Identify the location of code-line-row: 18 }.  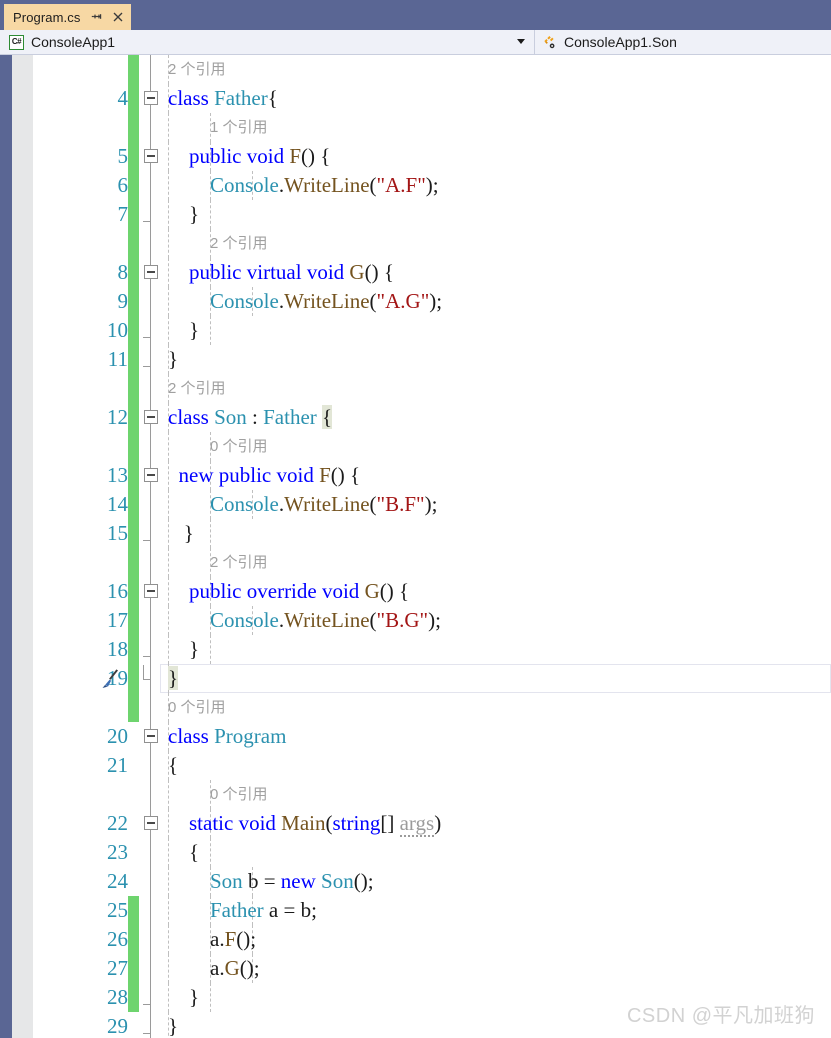
(415, 649).